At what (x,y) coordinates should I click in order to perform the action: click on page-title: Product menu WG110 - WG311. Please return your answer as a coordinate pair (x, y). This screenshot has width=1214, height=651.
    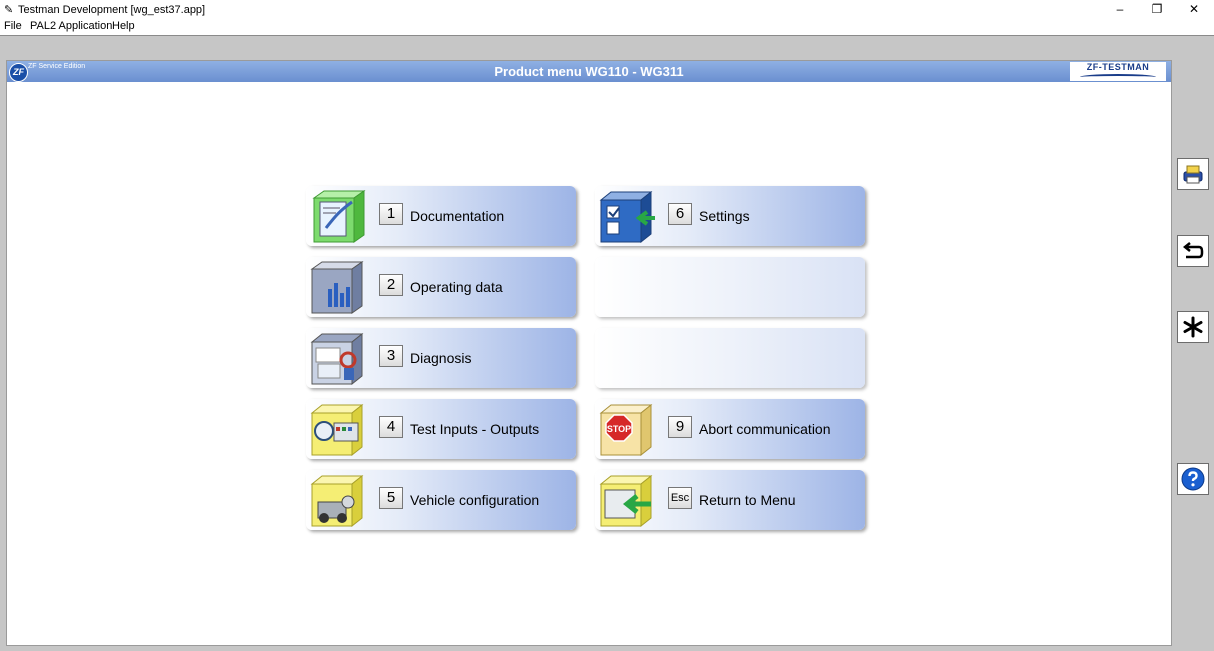
    Looking at the image, I should click on (589, 71).